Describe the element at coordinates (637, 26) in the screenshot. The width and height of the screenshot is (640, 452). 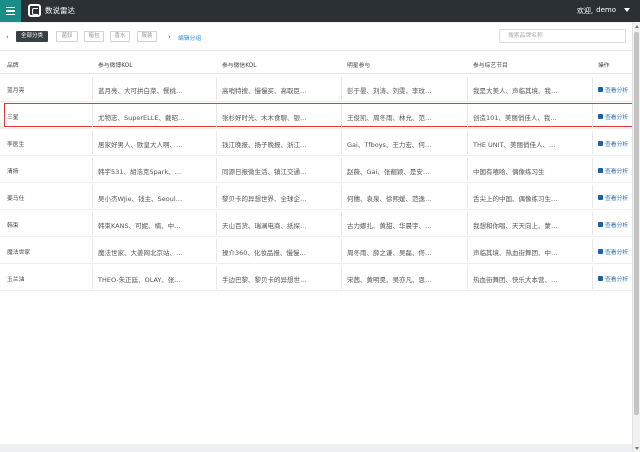
I see `scroll-up-icon` at that location.